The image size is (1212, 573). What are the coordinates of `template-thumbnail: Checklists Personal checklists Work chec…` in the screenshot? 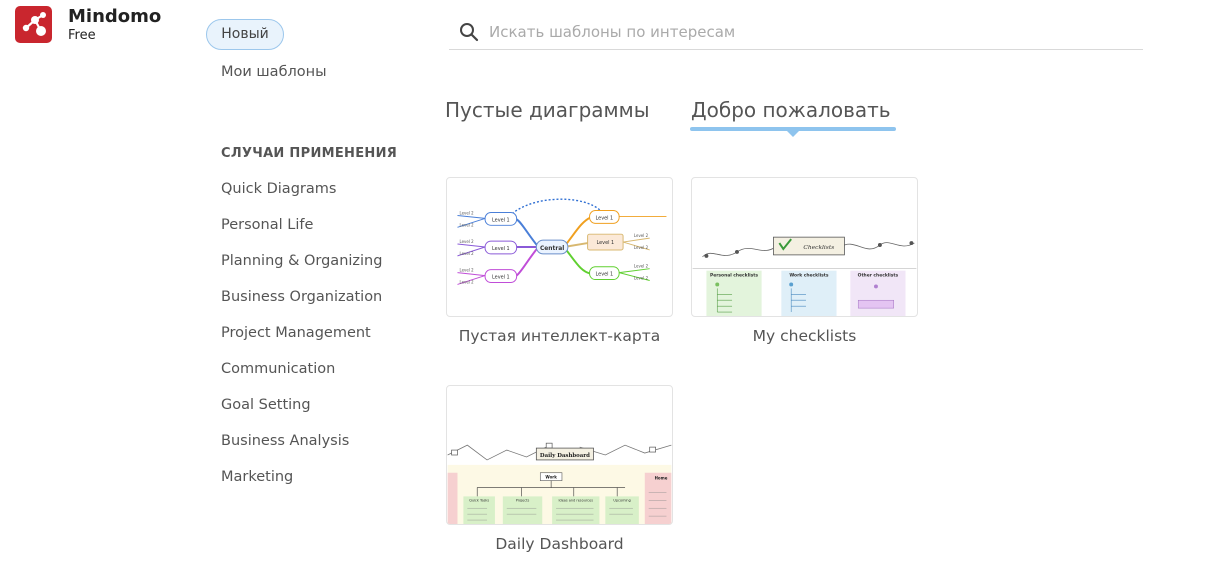 It's located at (804, 247).